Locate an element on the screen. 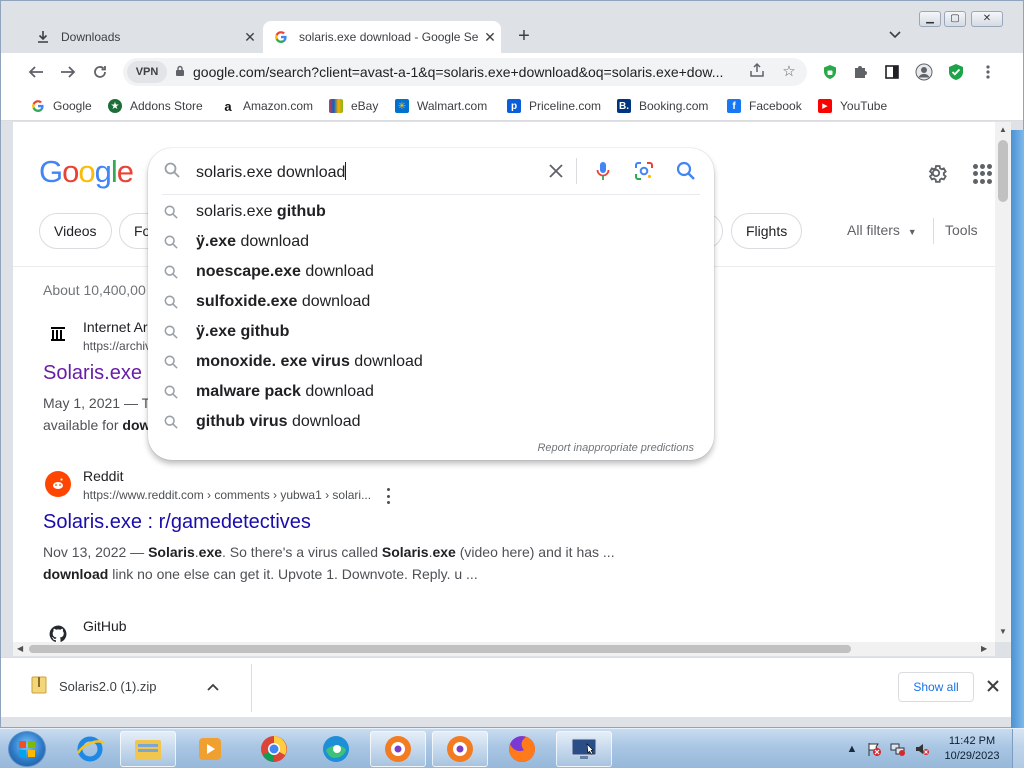 This screenshot has width=1024, height=768. show-desktop-button is located at coordinates (1018, 748).